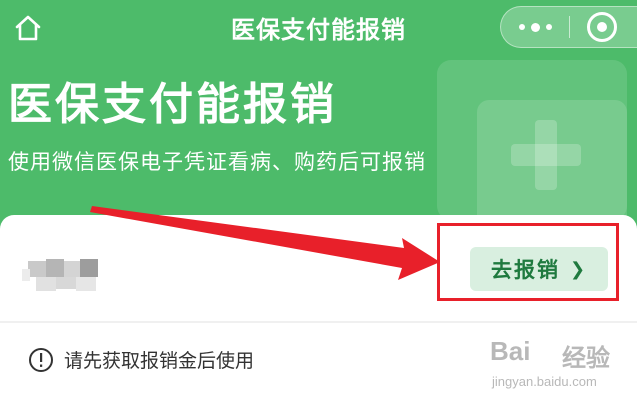 This screenshot has height=406, width=637. What do you see at coordinates (532, 145) in the screenshot?
I see `medical-card-decoration` at bounding box center [532, 145].